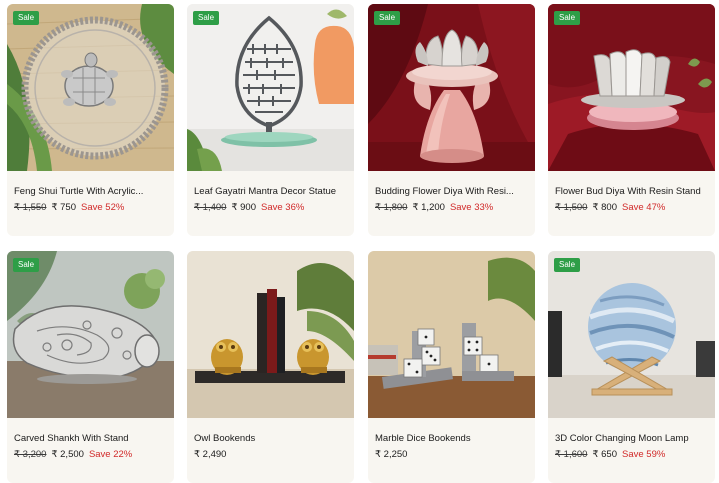 This screenshot has width=719, height=483. What do you see at coordinates (391, 207) in the screenshot?
I see `original-price: ₹ 1,800` at bounding box center [391, 207].